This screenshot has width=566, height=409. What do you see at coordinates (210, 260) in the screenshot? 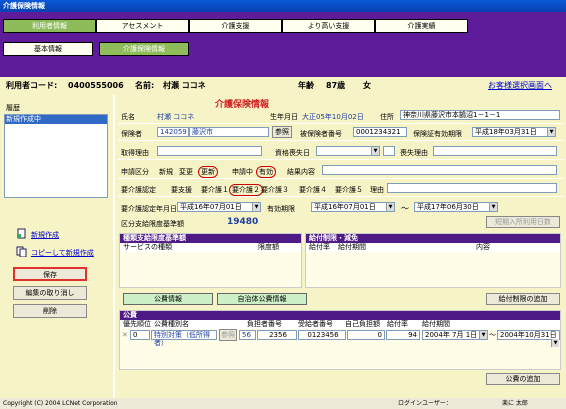
I see `service-limit-grid: 種類支給限度基準額 サービスの種類 限度額` at bounding box center [210, 260].